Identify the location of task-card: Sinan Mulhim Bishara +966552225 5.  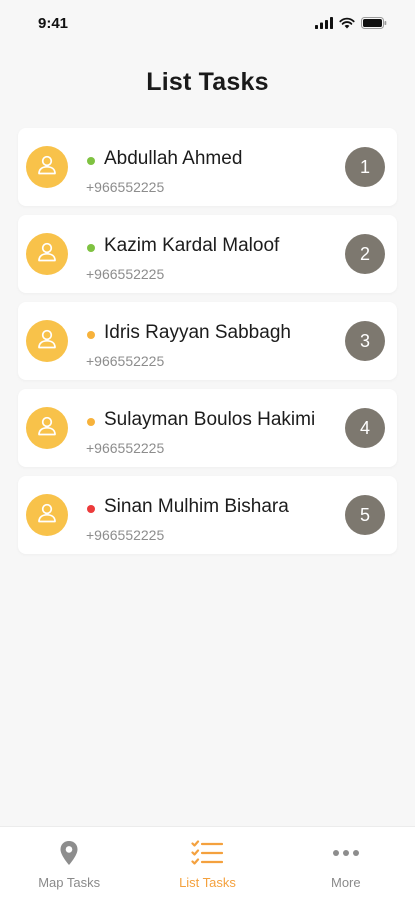
(207, 515).